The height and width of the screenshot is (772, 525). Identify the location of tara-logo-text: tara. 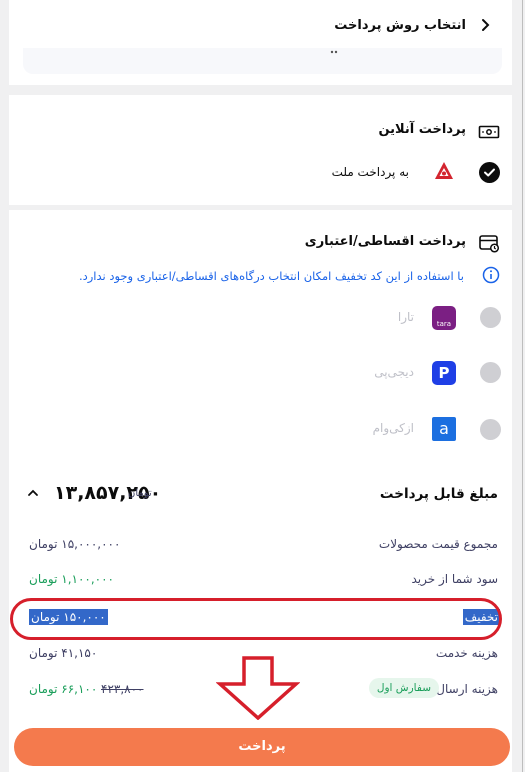
(444, 324).